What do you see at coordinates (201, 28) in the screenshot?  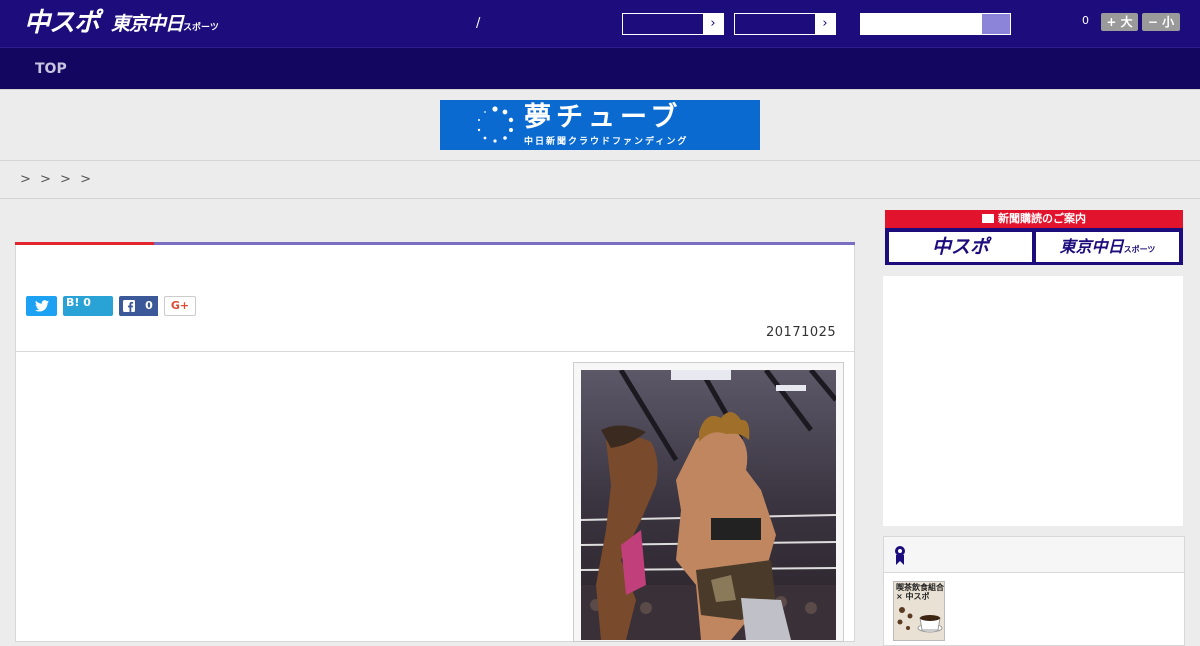 I see `logo2-sub: スポーツ` at bounding box center [201, 28].